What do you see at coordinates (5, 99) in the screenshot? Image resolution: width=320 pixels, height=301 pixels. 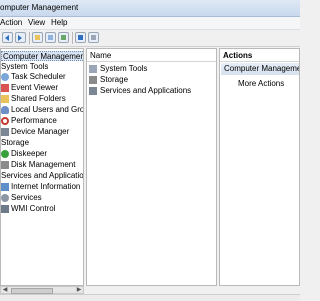 I see `folder-icon` at bounding box center [5, 99].